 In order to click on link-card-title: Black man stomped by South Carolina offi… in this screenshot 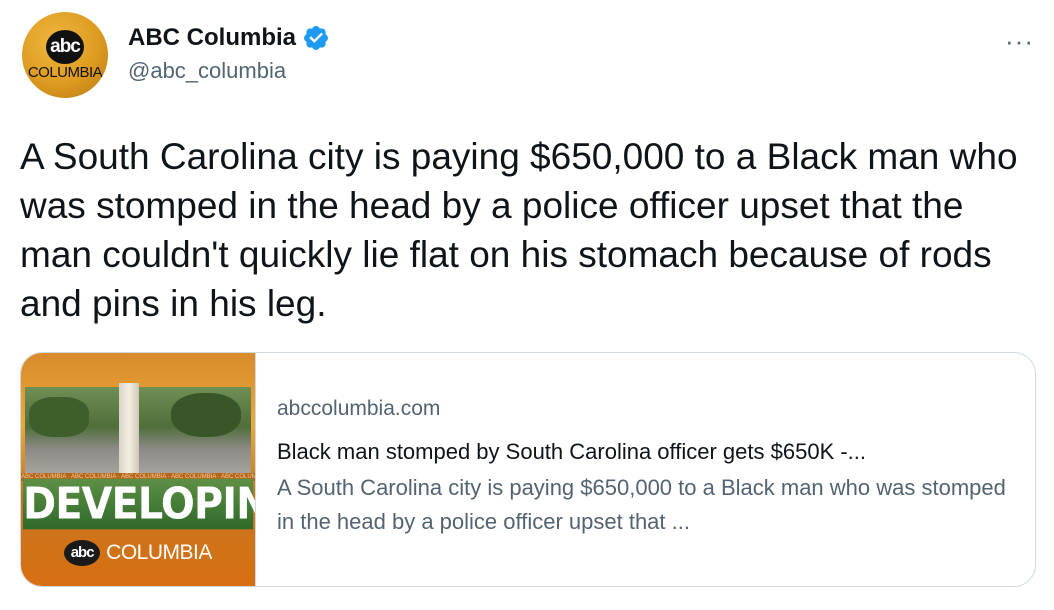, I will do `click(572, 451)`.